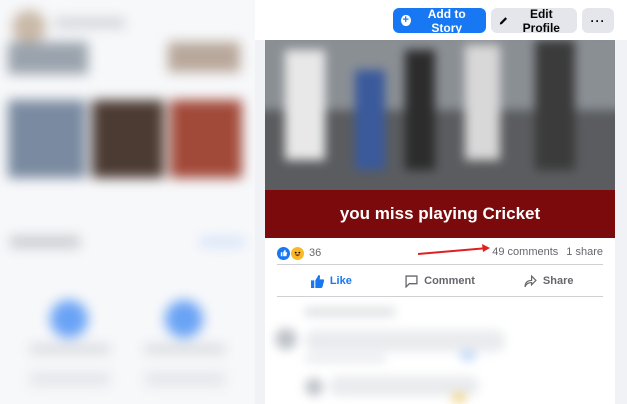 The width and height of the screenshot is (627, 404). Describe the element at coordinates (317, 281) in the screenshot. I see `thumbs-up-icon` at that location.